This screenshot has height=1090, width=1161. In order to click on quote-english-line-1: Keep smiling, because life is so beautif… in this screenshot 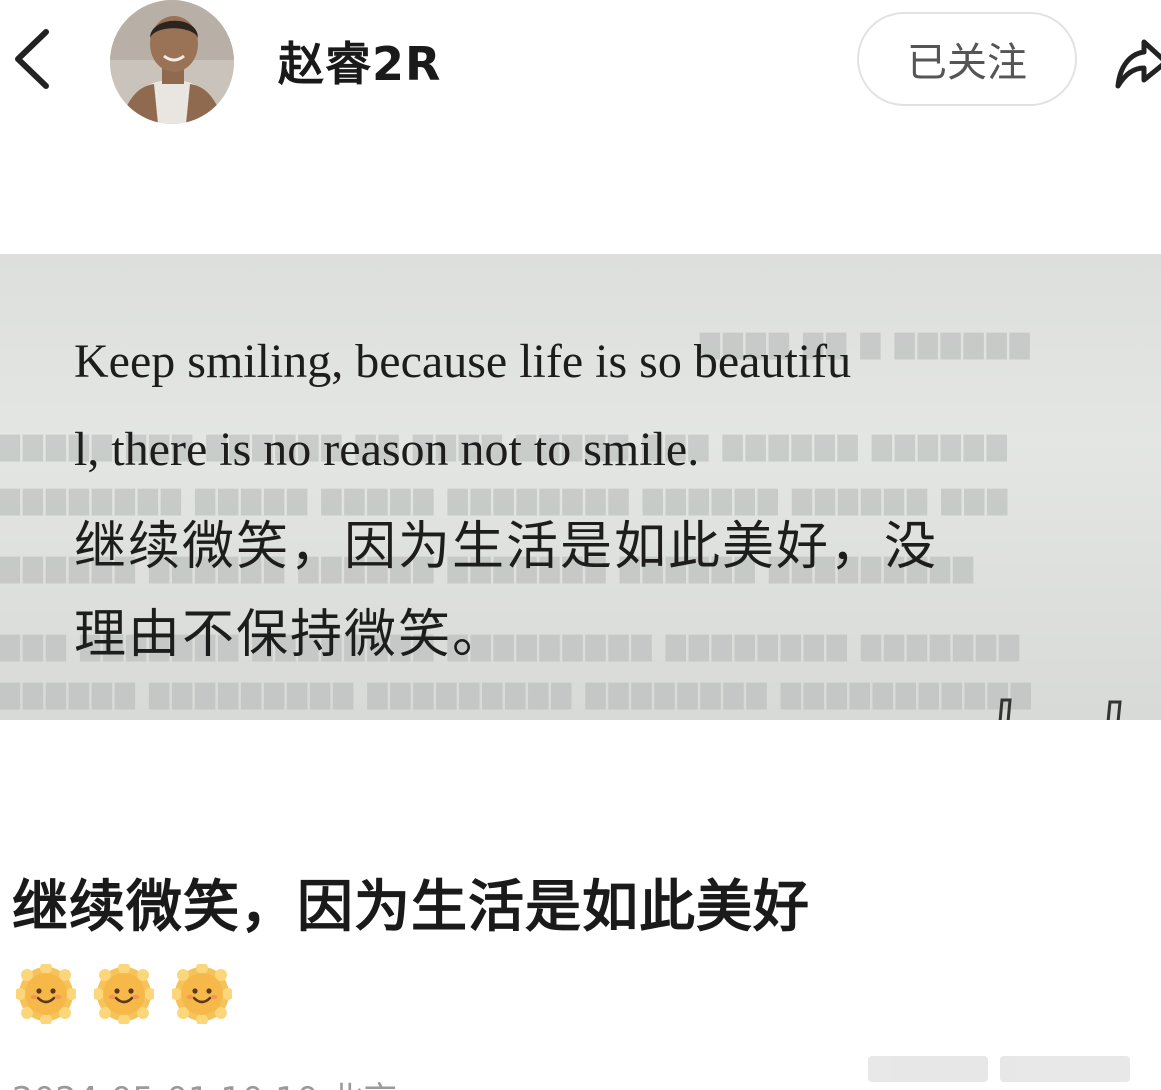, I will do `click(463, 361)`.